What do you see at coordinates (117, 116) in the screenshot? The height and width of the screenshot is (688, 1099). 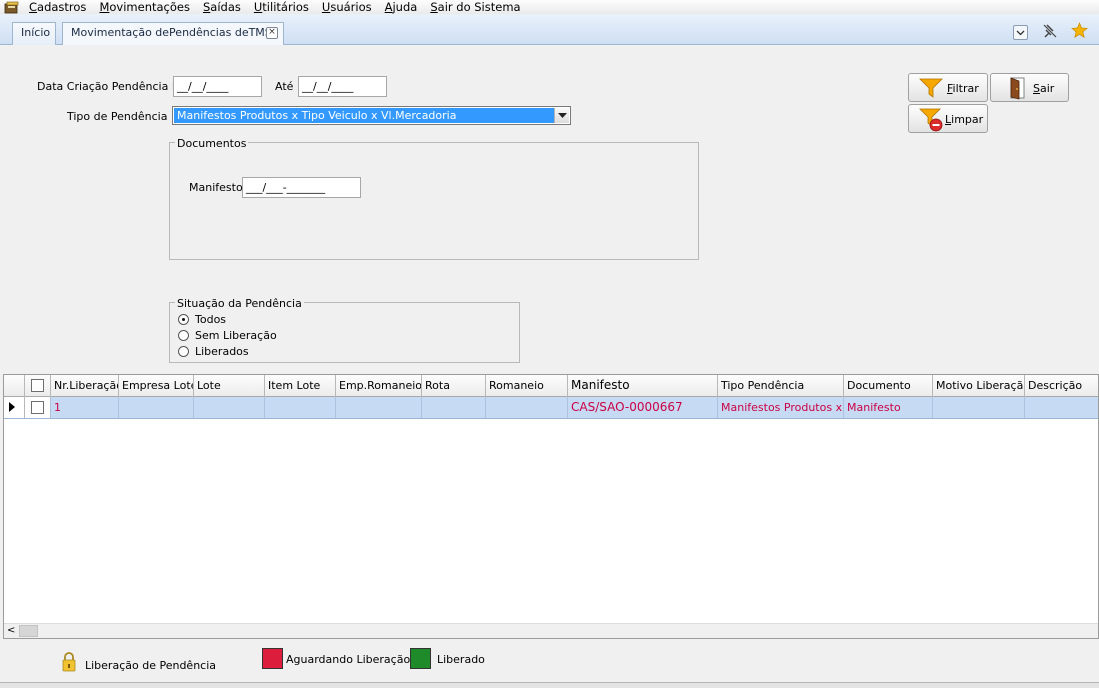 I see `tipo-pendencia-label: Tipo de Pendência` at bounding box center [117, 116].